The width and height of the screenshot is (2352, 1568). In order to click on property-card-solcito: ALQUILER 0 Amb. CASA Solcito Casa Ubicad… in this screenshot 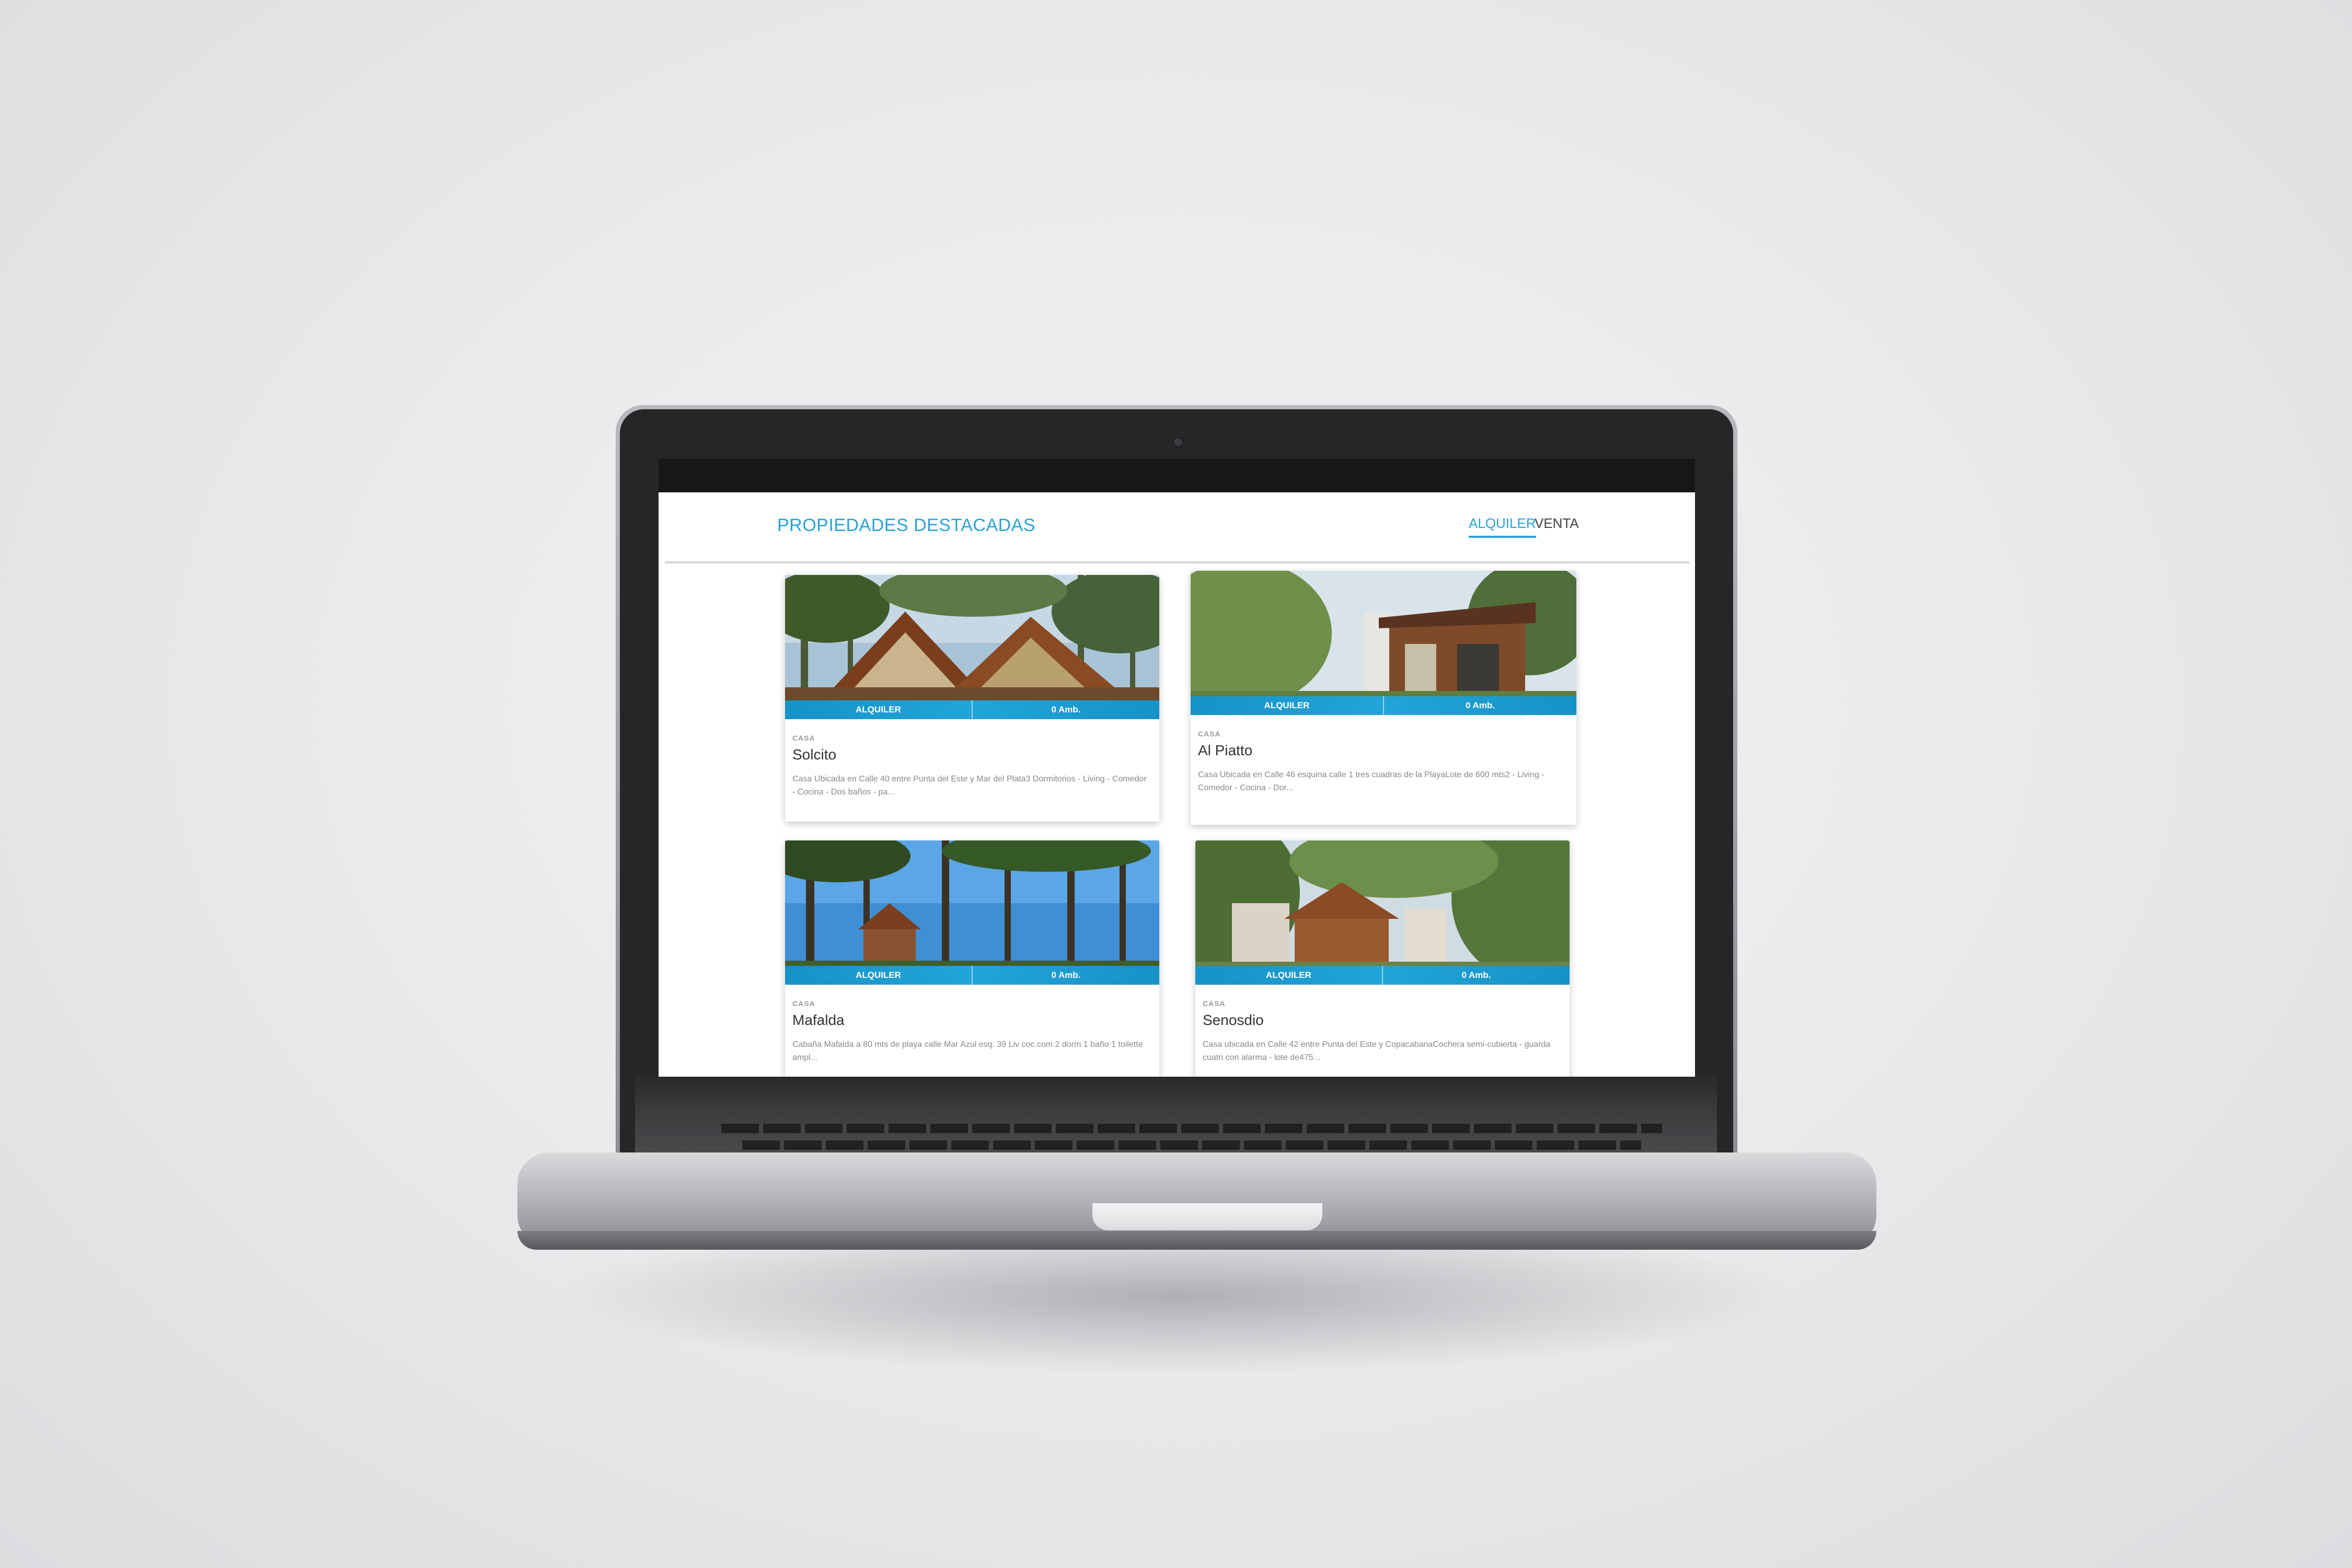, I will do `click(972, 698)`.